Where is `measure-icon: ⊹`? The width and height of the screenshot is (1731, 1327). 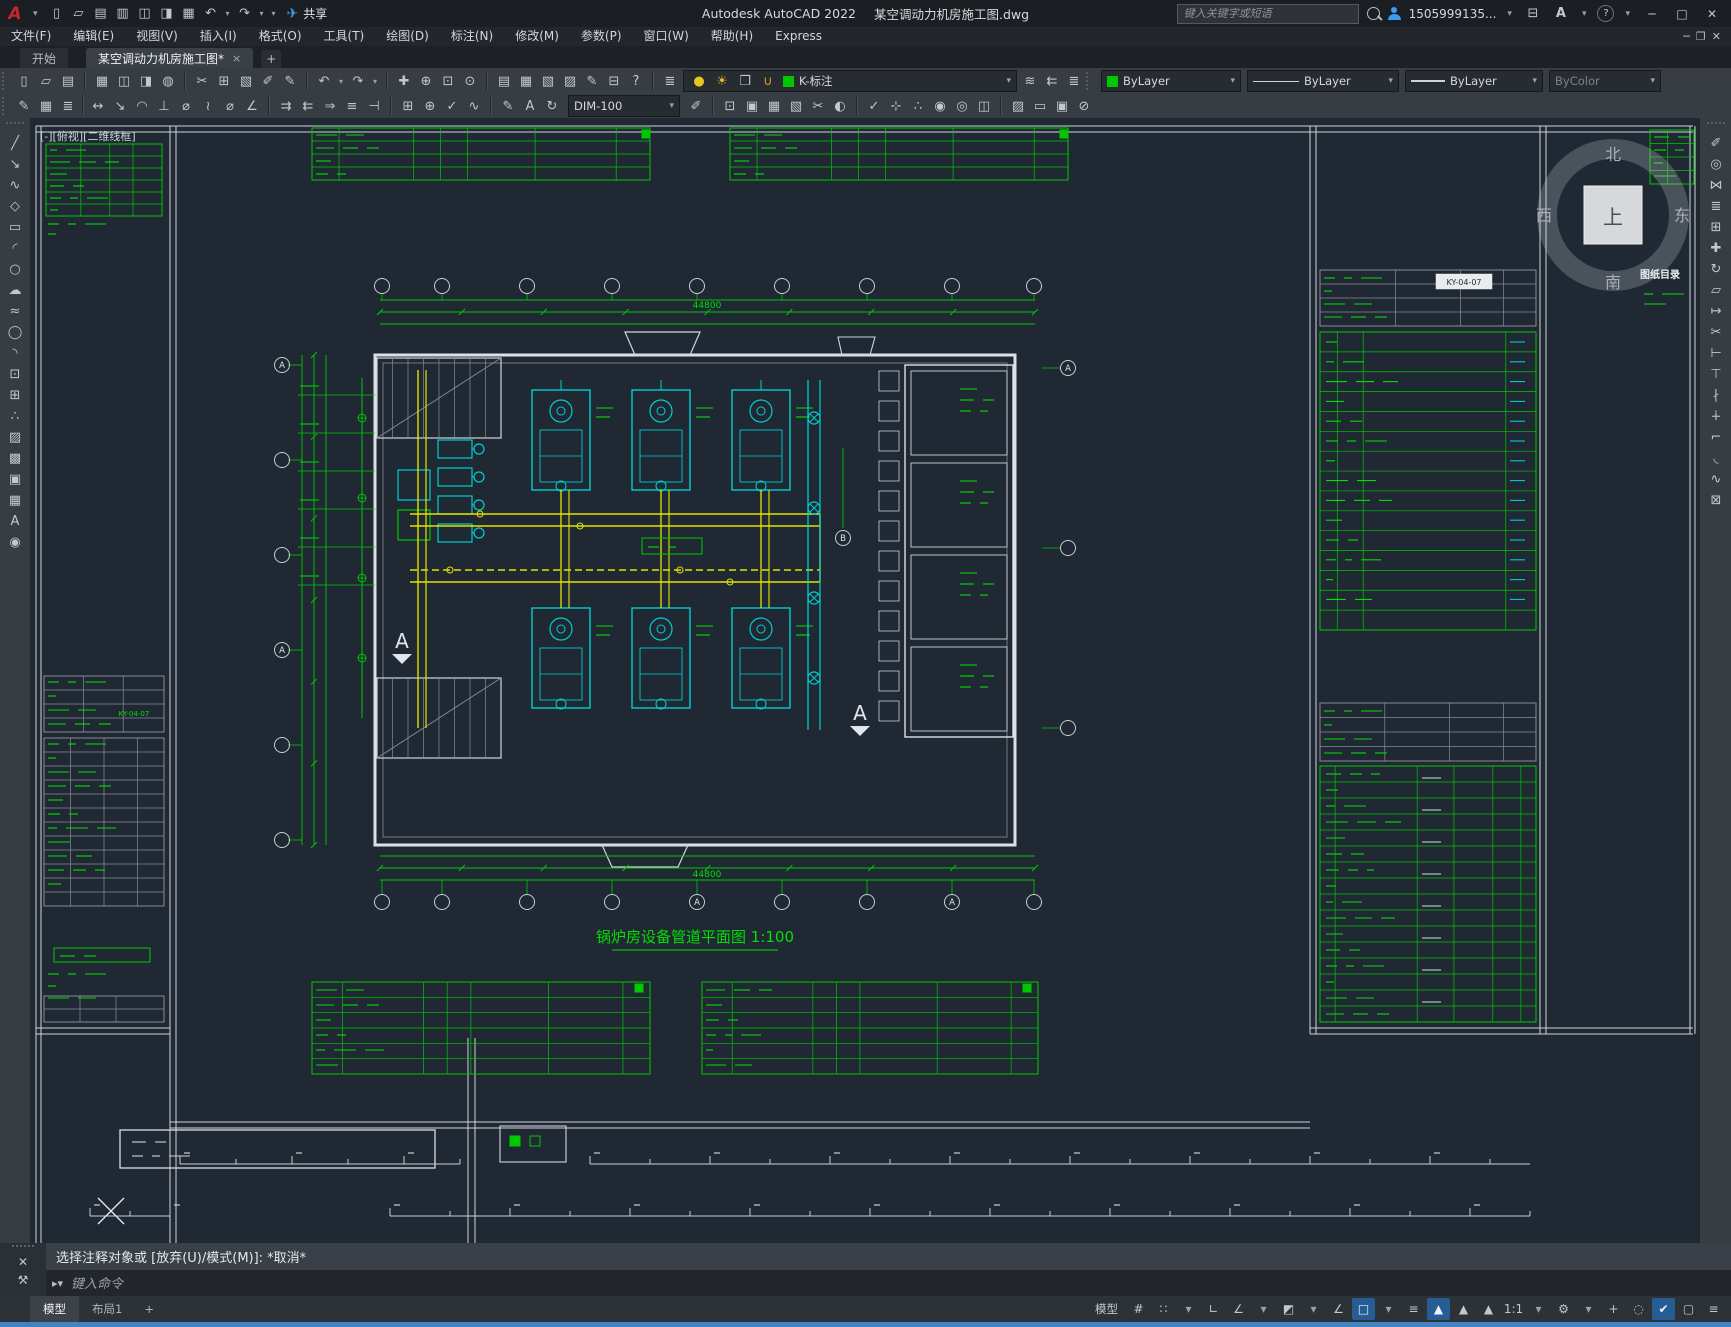 measure-icon: ⊹ is located at coordinates (896, 106).